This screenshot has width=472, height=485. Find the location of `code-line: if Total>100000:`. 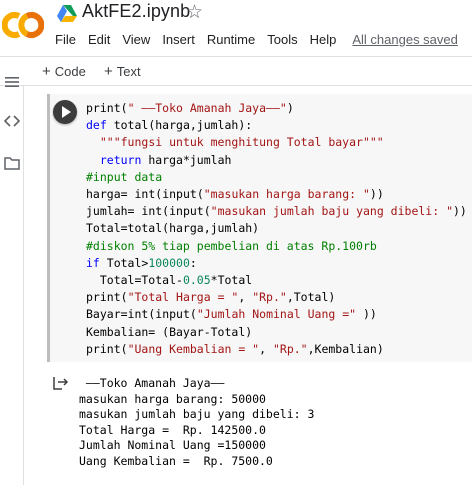

code-line: if Total>100000: is located at coordinates (141, 262).